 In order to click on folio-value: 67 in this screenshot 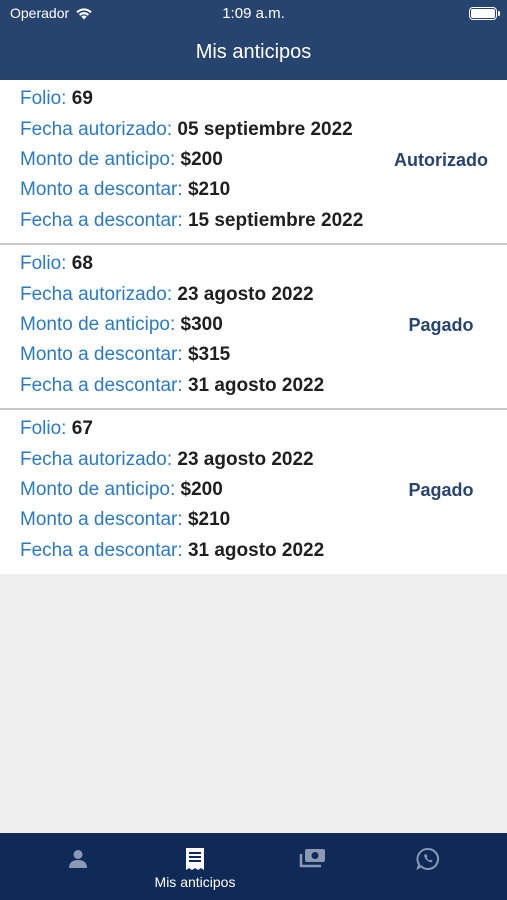, I will do `click(82, 428)`.